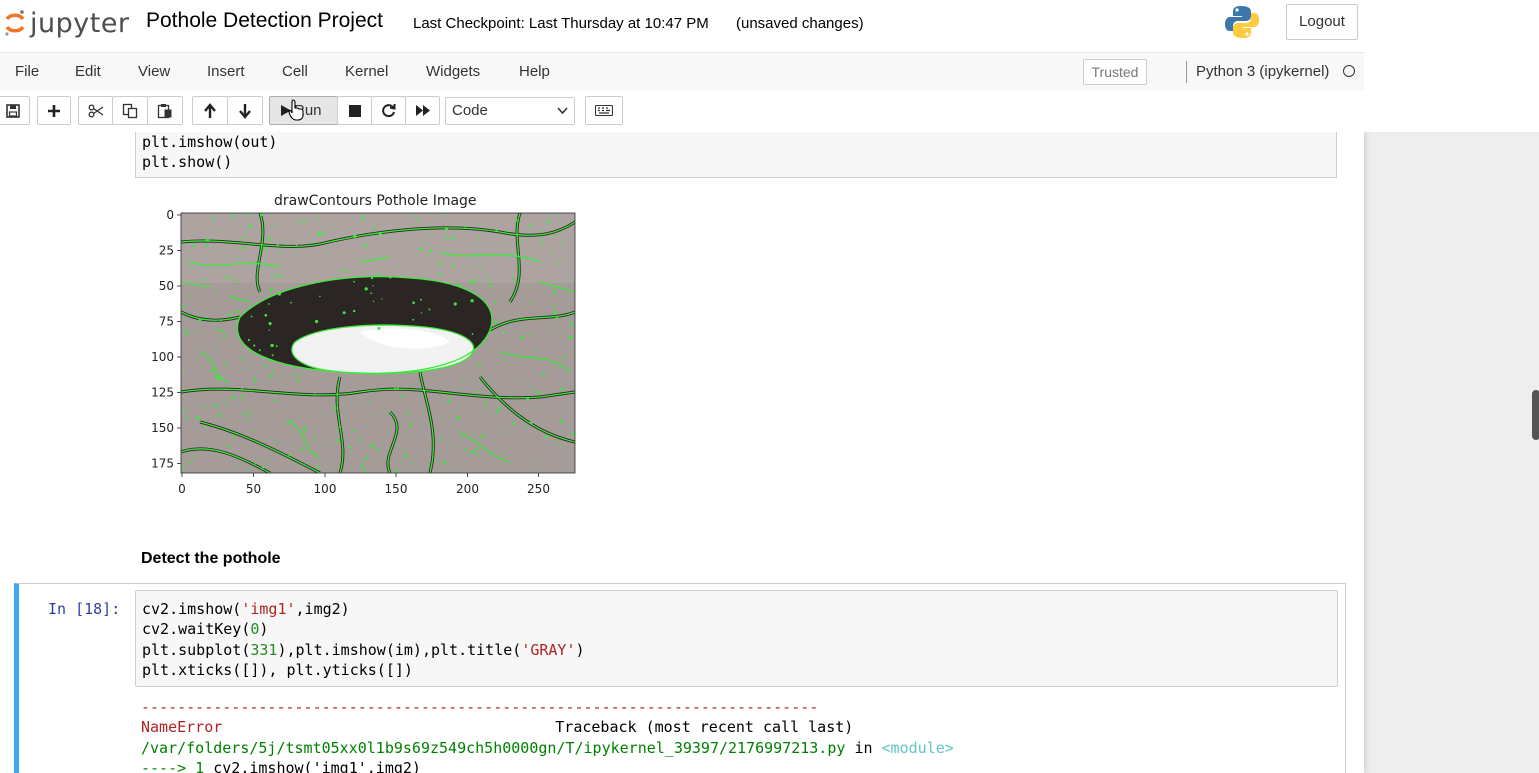 This screenshot has width=1539, height=773. What do you see at coordinates (704, 727) in the screenshot?
I see `error-traceback-label: Traceback (most recent call last)` at bounding box center [704, 727].